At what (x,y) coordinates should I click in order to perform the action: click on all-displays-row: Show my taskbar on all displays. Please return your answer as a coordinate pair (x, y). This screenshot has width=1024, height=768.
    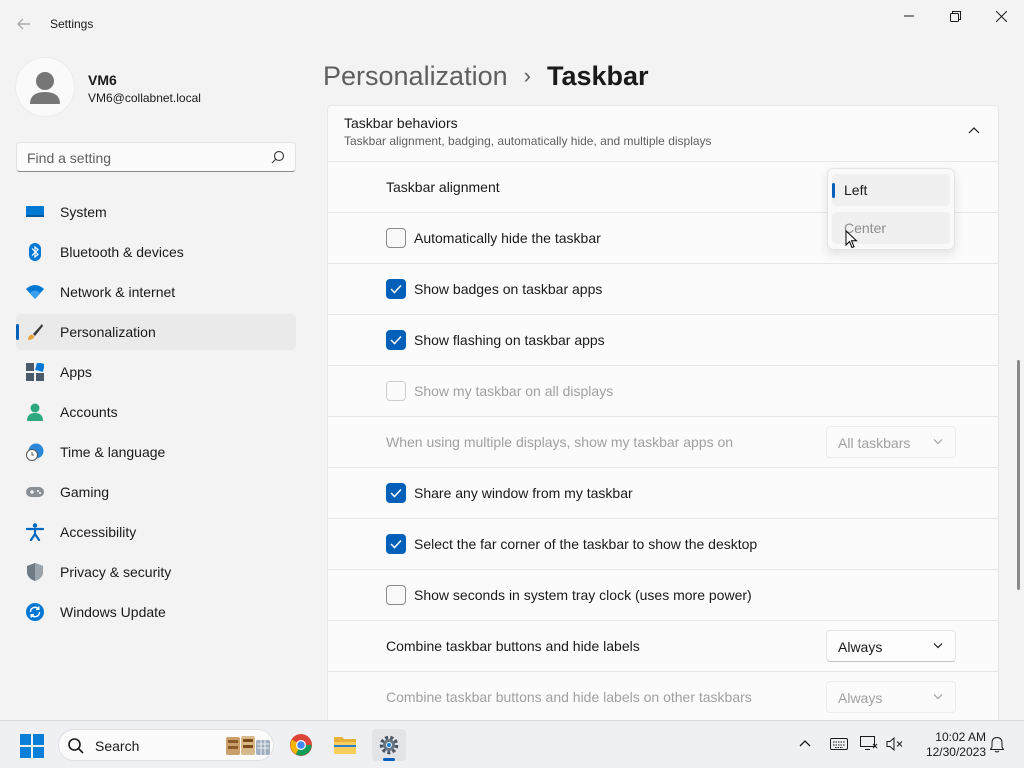
    Looking at the image, I should click on (663, 391).